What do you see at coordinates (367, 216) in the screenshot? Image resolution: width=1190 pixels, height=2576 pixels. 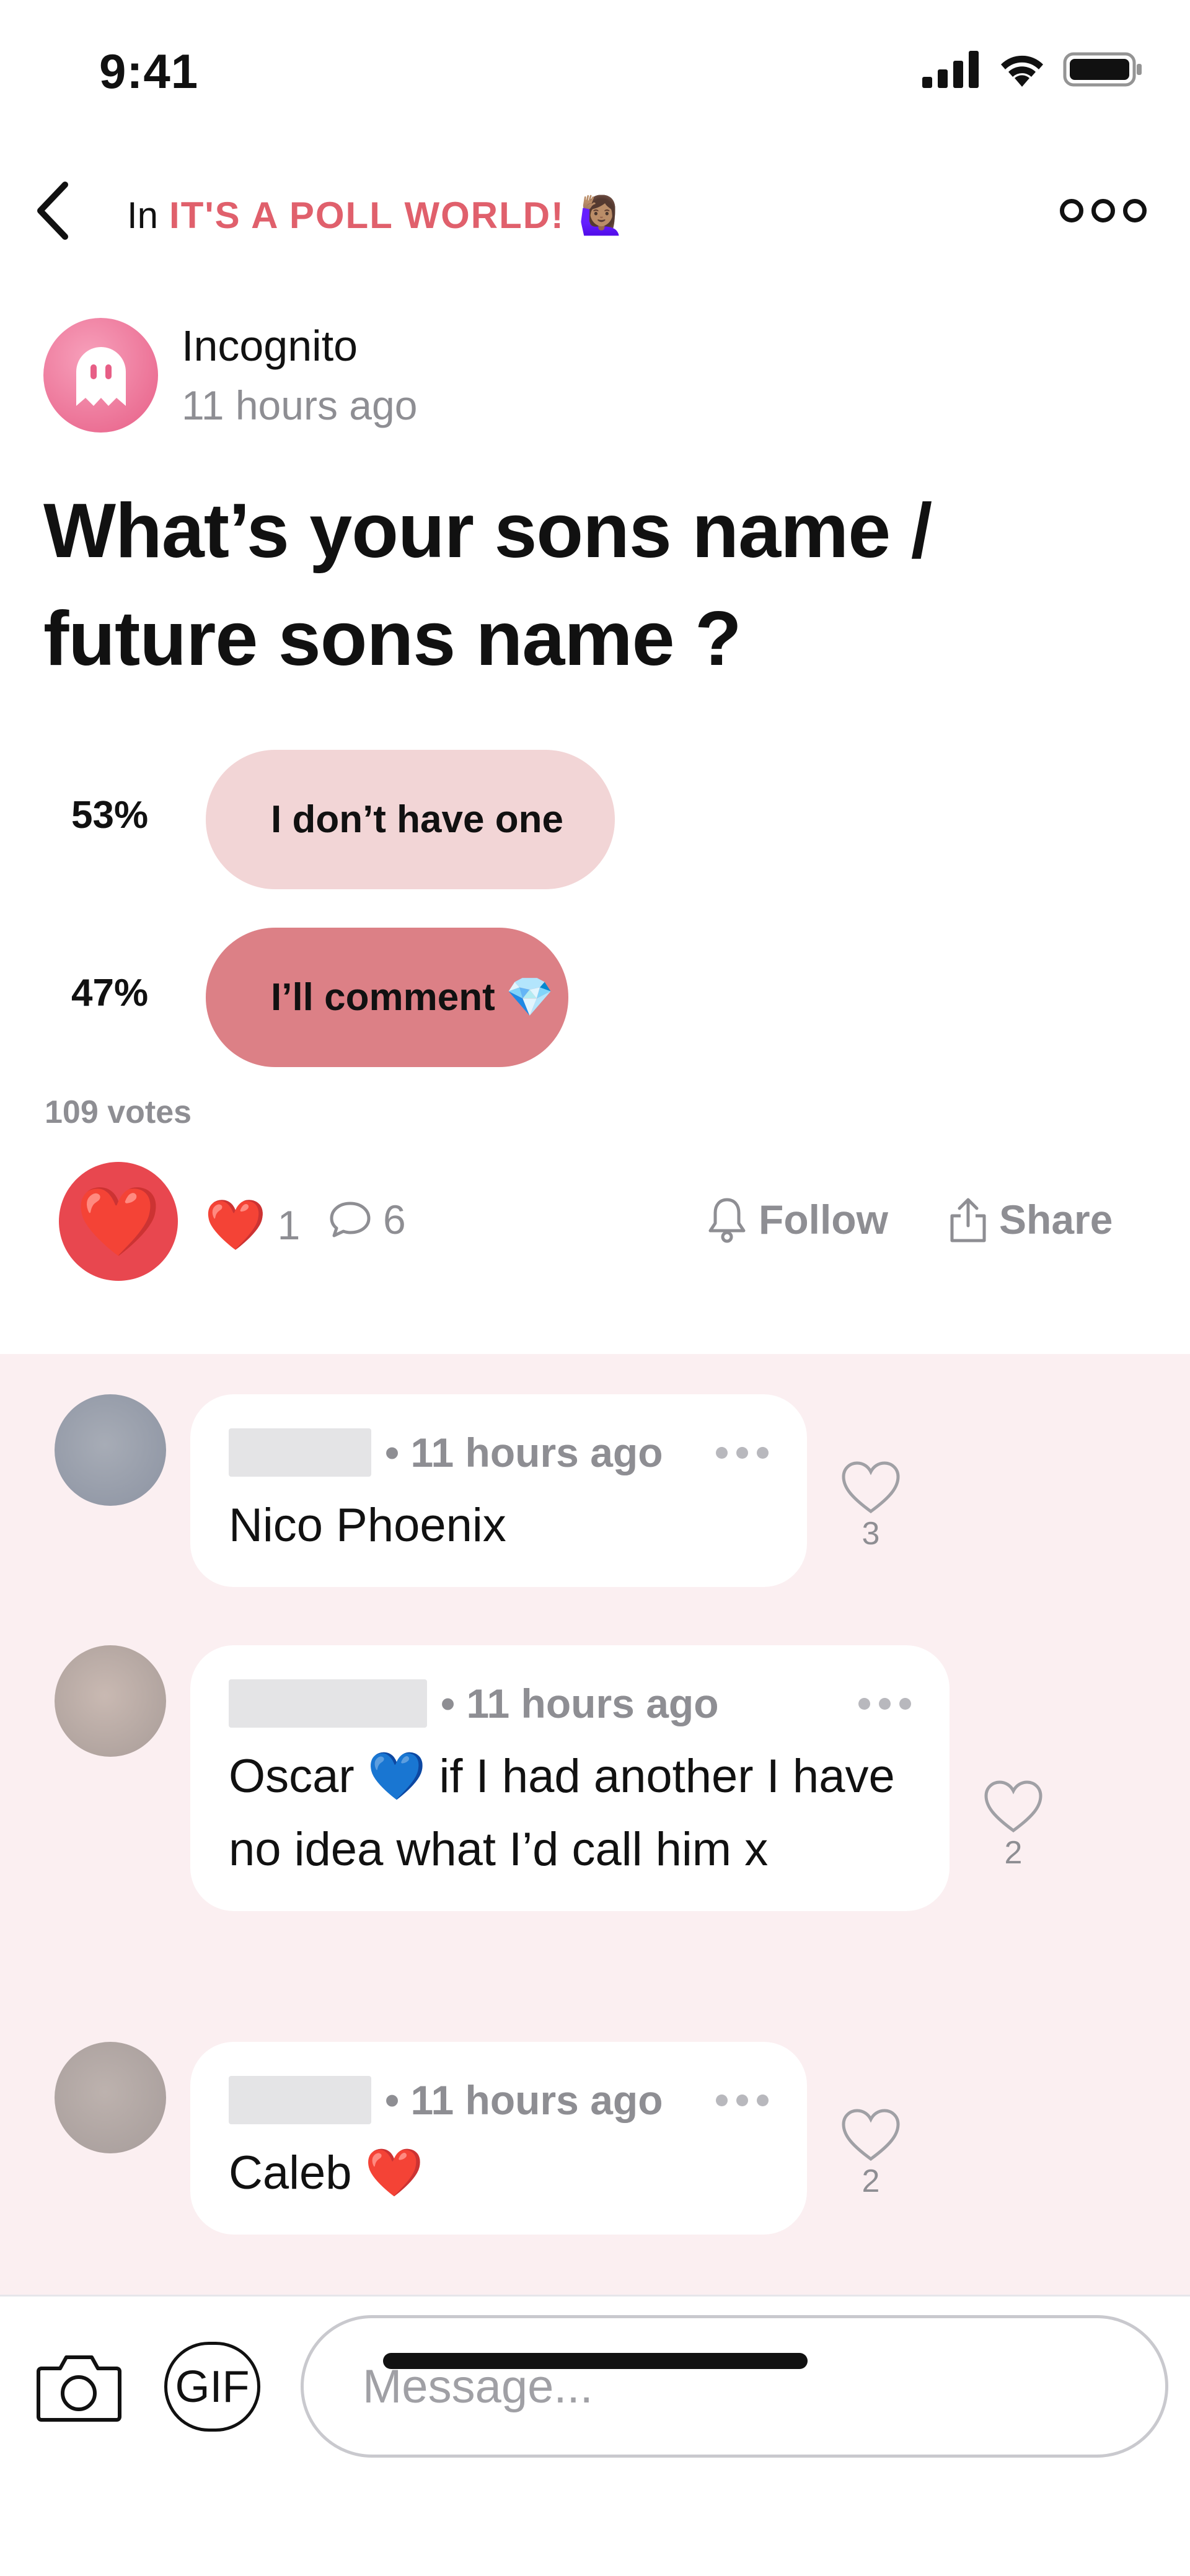 I see `community-name: IT'S A POLL WORLD!` at bounding box center [367, 216].